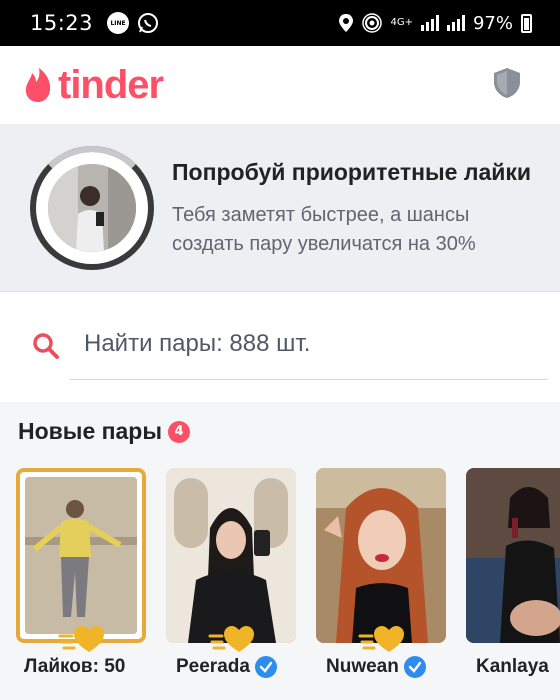 The height and width of the screenshot is (700, 560). What do you see at coordinates (372, 23) in the screenshot?
I see `hotspot-icon` at bounding box center [372, 23].